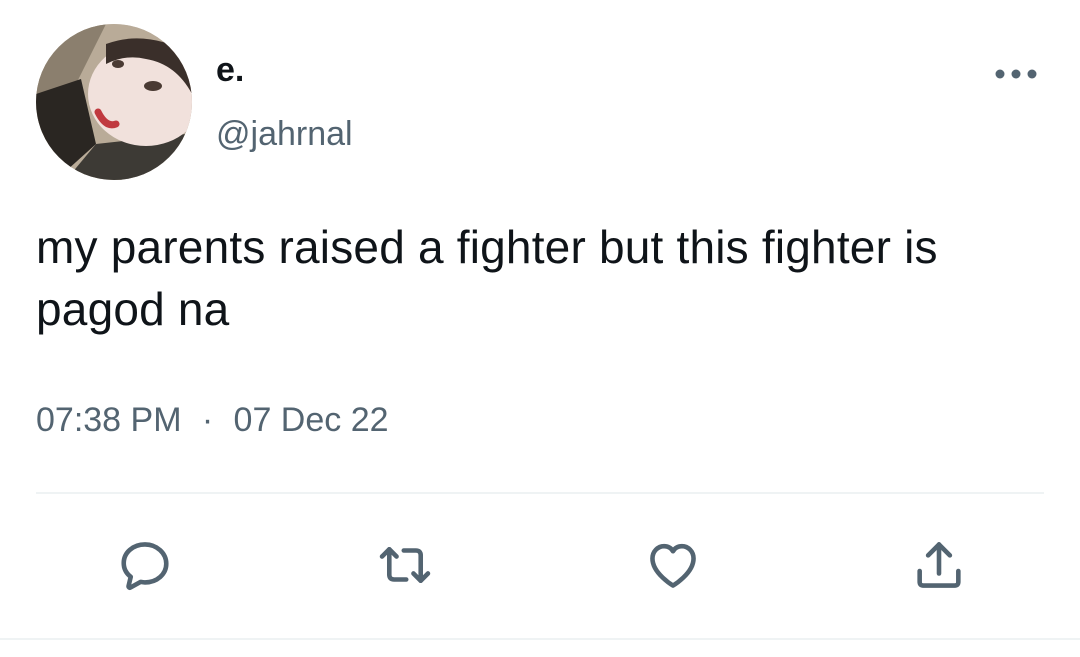 This screenshot has height=657, width=1080. I want to click on reply-icon, so click(145, 566).